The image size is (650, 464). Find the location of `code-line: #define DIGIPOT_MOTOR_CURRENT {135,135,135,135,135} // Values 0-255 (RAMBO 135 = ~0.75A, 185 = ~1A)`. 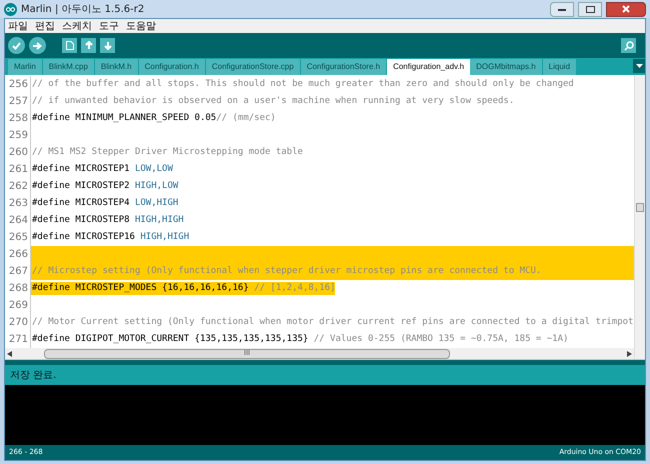

code-line: #define DIGIPOT_MOTOR_CURRENT {135,135,135,135,135} // Values 0-255 (RAMBO 135 = ~0.75A, 185 = ~1A) is located at coordinates (299, 339).